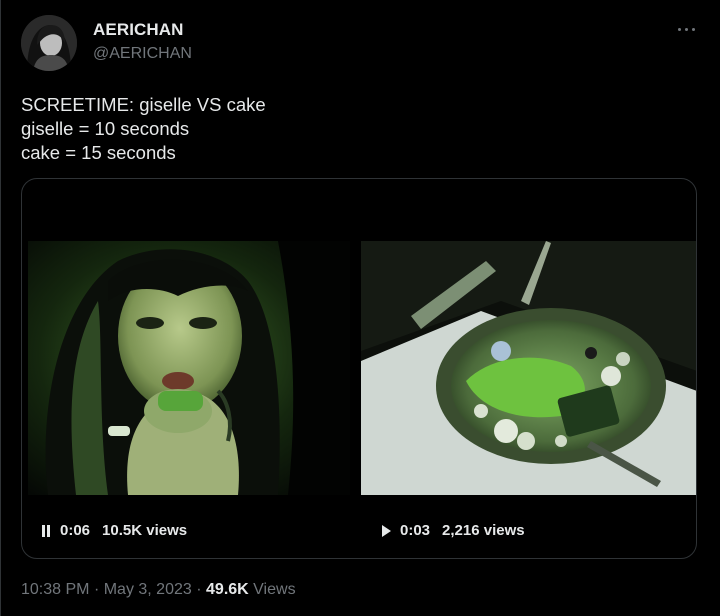 The image size is (720, 616). What do you see at coordinates (687, 29) in the screenshot?
I see `more-options-icon` at bounding box center [687, 29].